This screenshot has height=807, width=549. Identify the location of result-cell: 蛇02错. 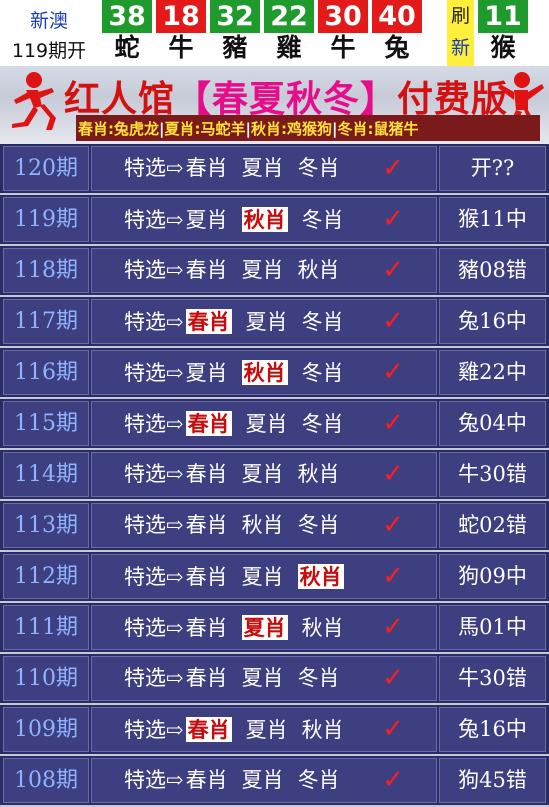
(492, 525).